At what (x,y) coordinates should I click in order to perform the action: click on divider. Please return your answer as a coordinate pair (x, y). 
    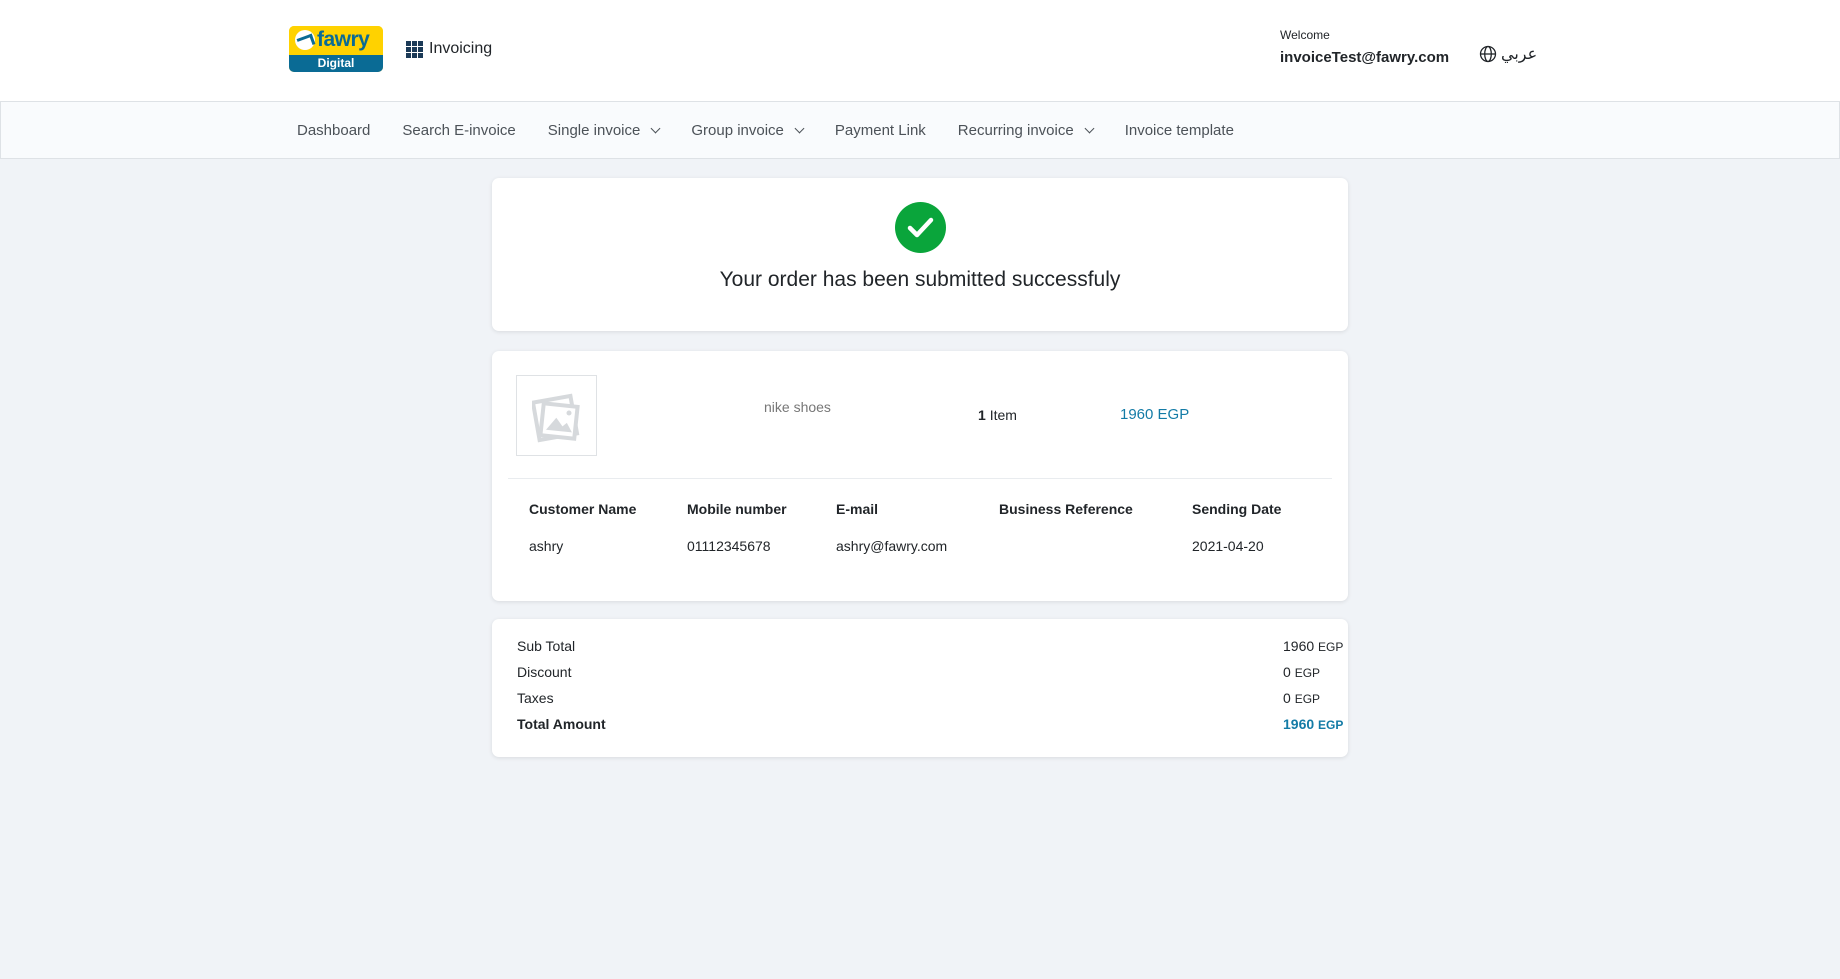
    Looking at the image, I should click on (920, 478).